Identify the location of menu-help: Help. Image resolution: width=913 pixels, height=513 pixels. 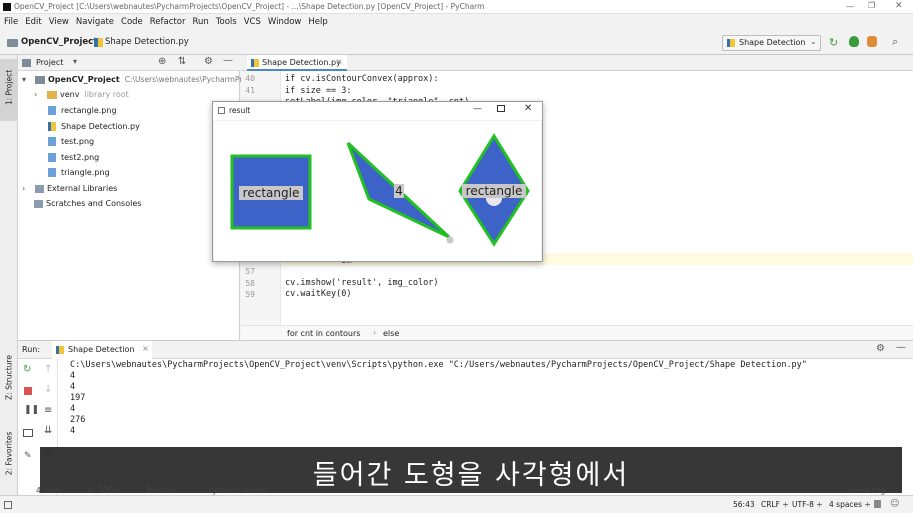
(317, 22).